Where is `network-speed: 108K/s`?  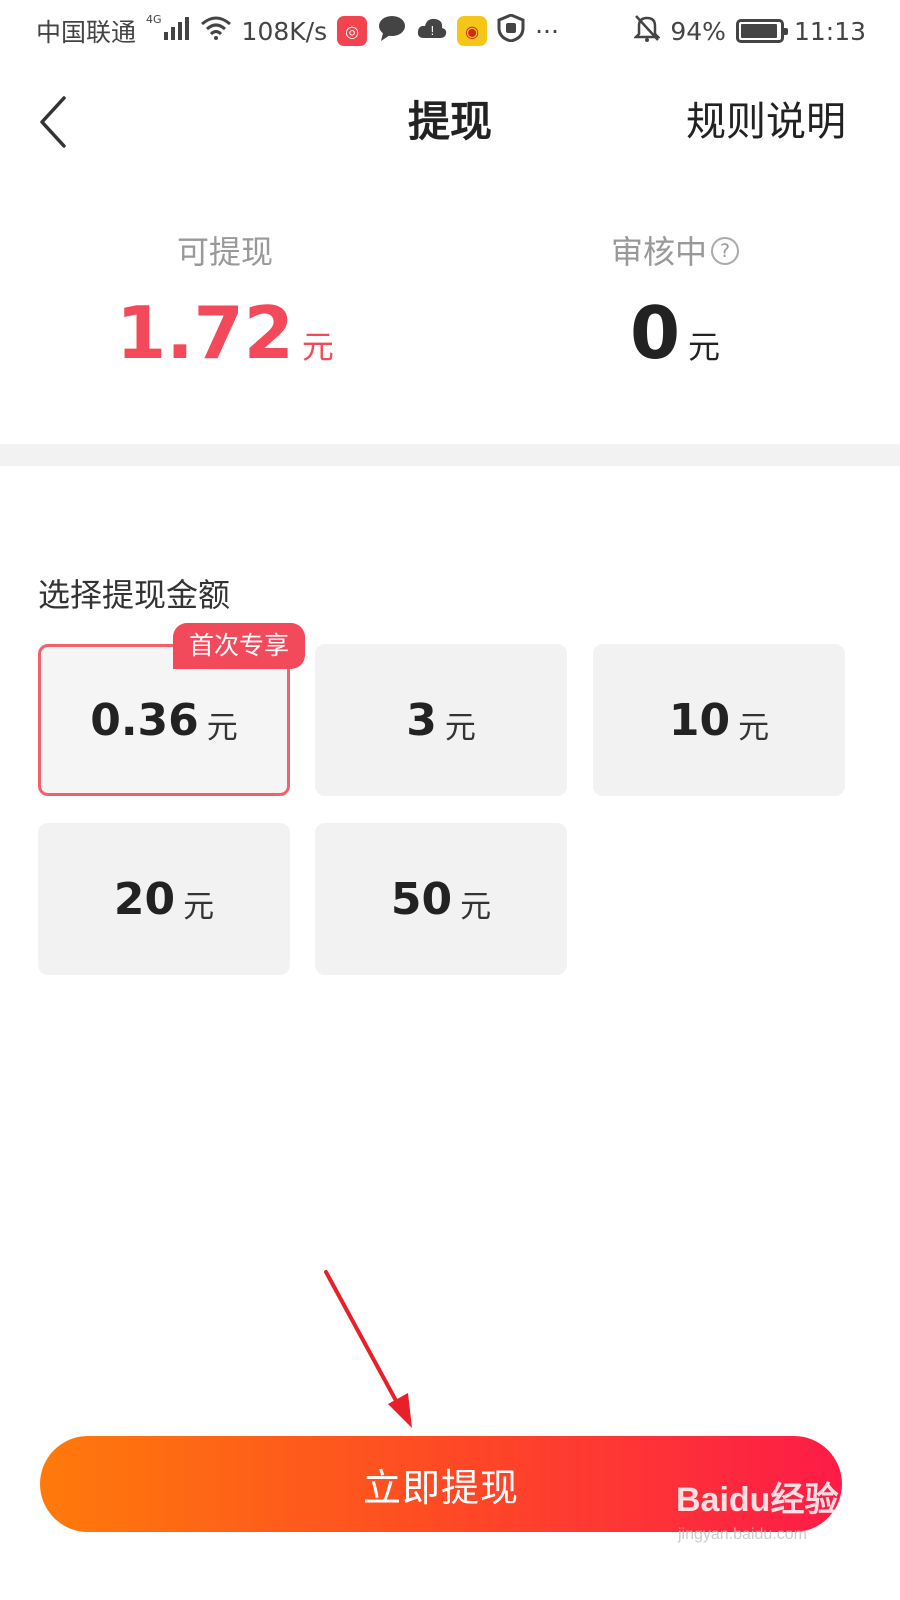 network-speed: 108K/s is located at coordinates (284, 31).